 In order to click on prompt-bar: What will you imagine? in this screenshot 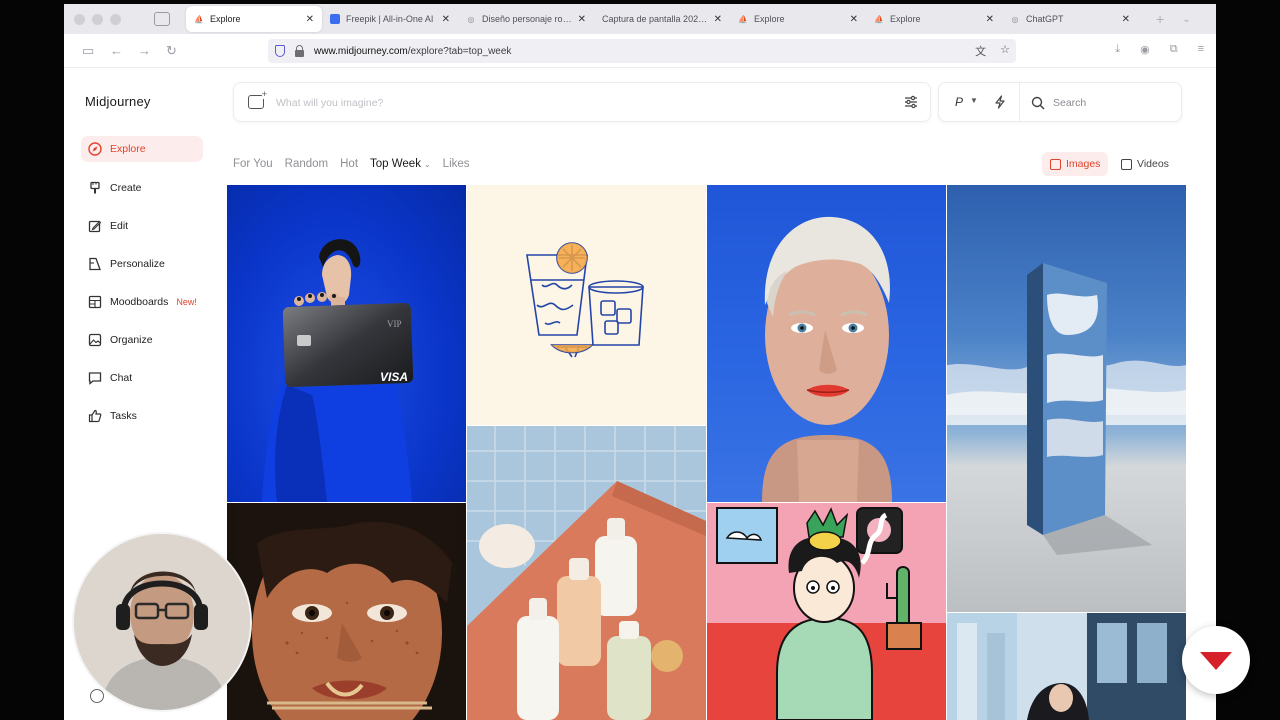, I will do `click(582, 102)`.